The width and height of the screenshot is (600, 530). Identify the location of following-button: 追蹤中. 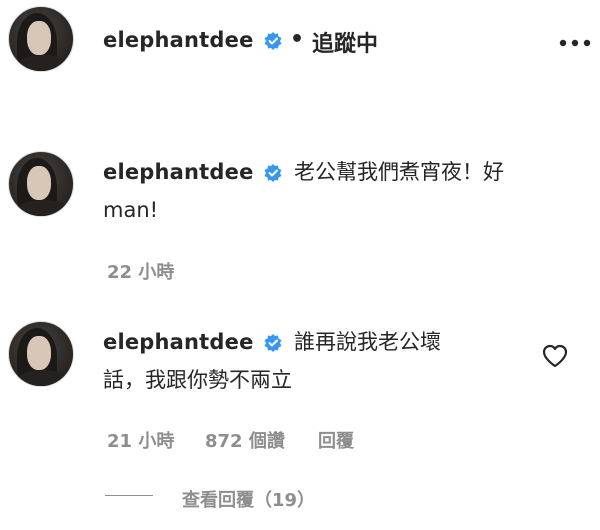
(345, 42).